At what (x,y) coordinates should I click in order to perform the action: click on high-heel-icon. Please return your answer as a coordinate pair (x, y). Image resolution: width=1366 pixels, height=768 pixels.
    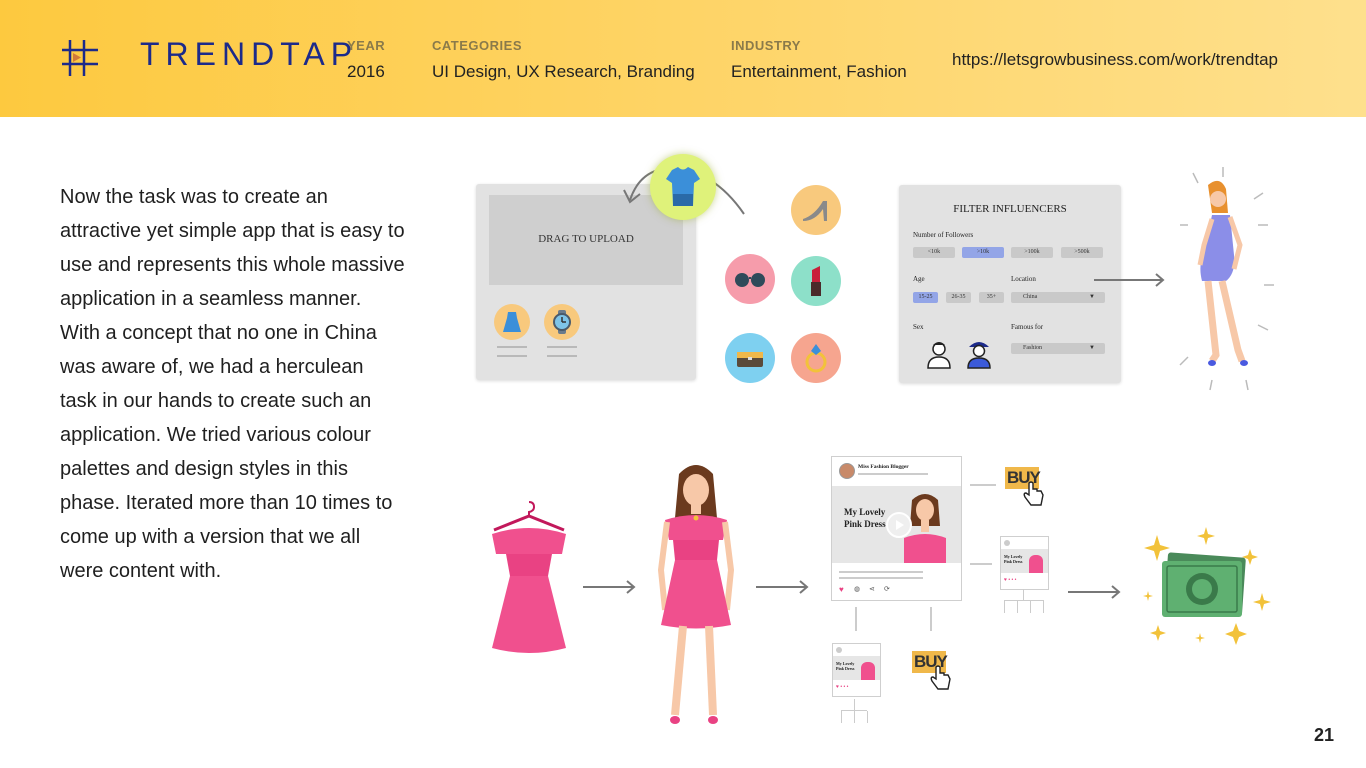
    Looking at the image, I should click on (815, 211).